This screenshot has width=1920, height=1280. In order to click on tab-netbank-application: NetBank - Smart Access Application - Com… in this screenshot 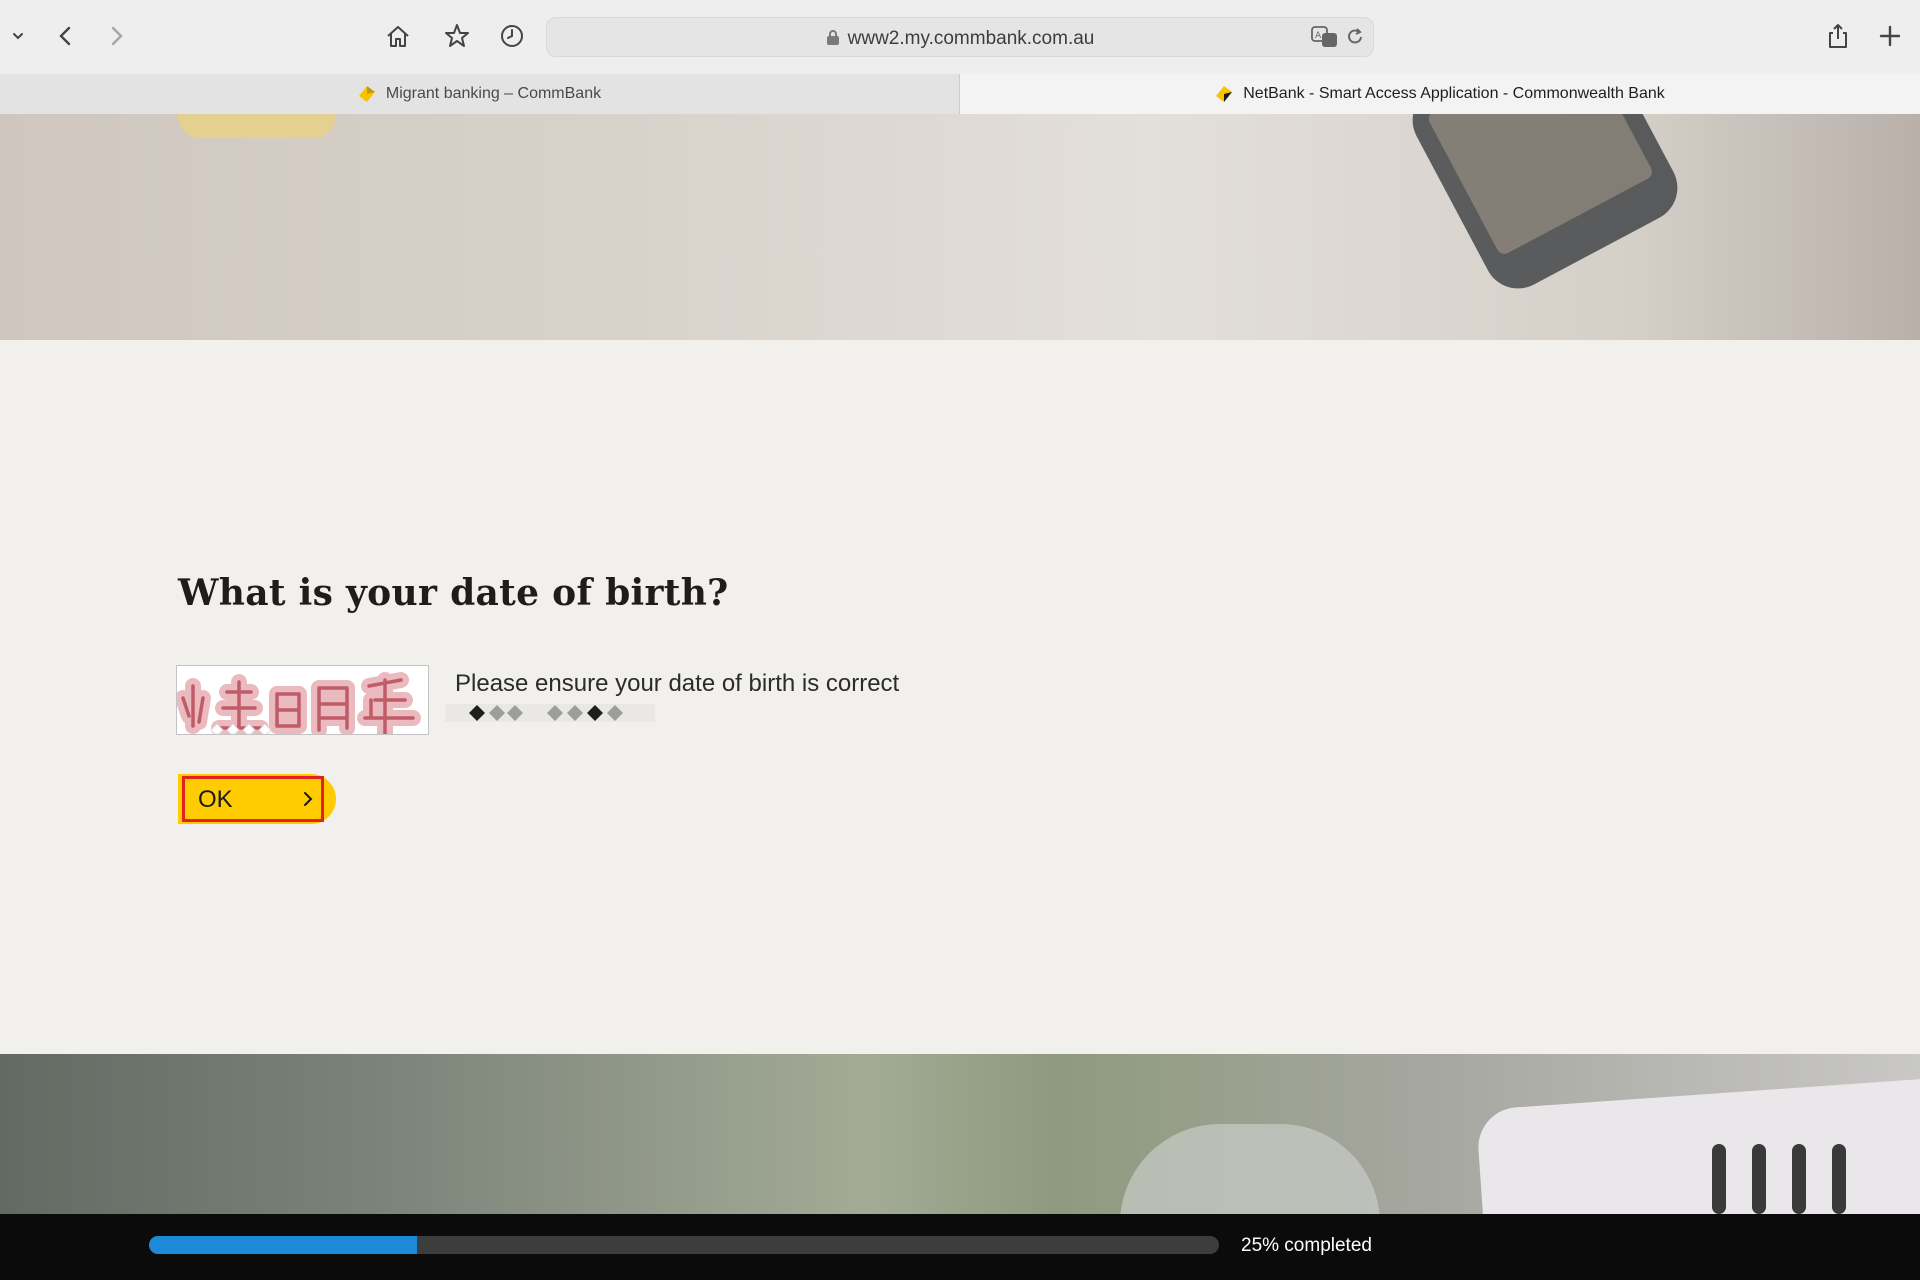, I will do `click(1440, 94)`.